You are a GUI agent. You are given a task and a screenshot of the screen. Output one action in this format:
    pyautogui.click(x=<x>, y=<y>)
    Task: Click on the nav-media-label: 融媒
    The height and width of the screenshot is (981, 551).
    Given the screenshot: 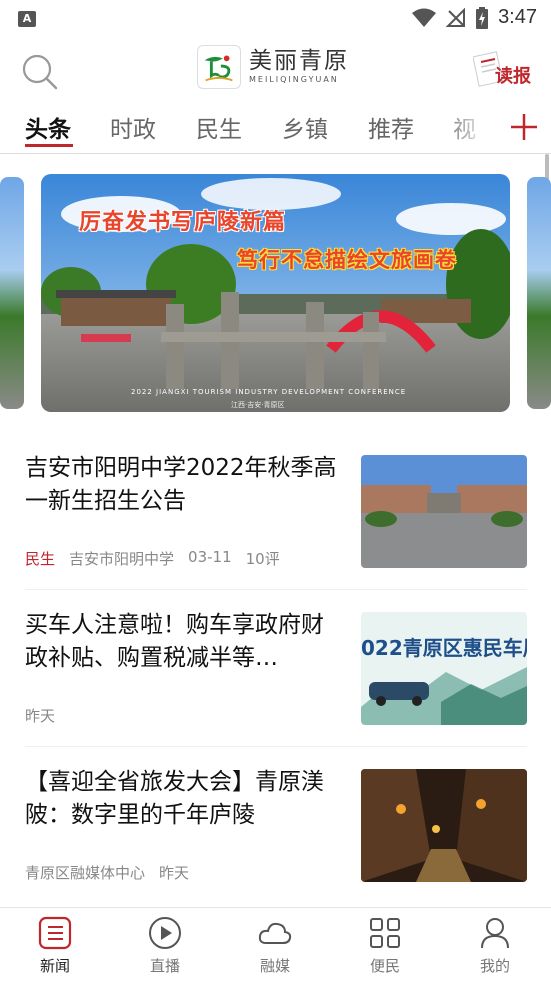 What is the action you would take?
    pyautogui.click(x=274, y=966)
    